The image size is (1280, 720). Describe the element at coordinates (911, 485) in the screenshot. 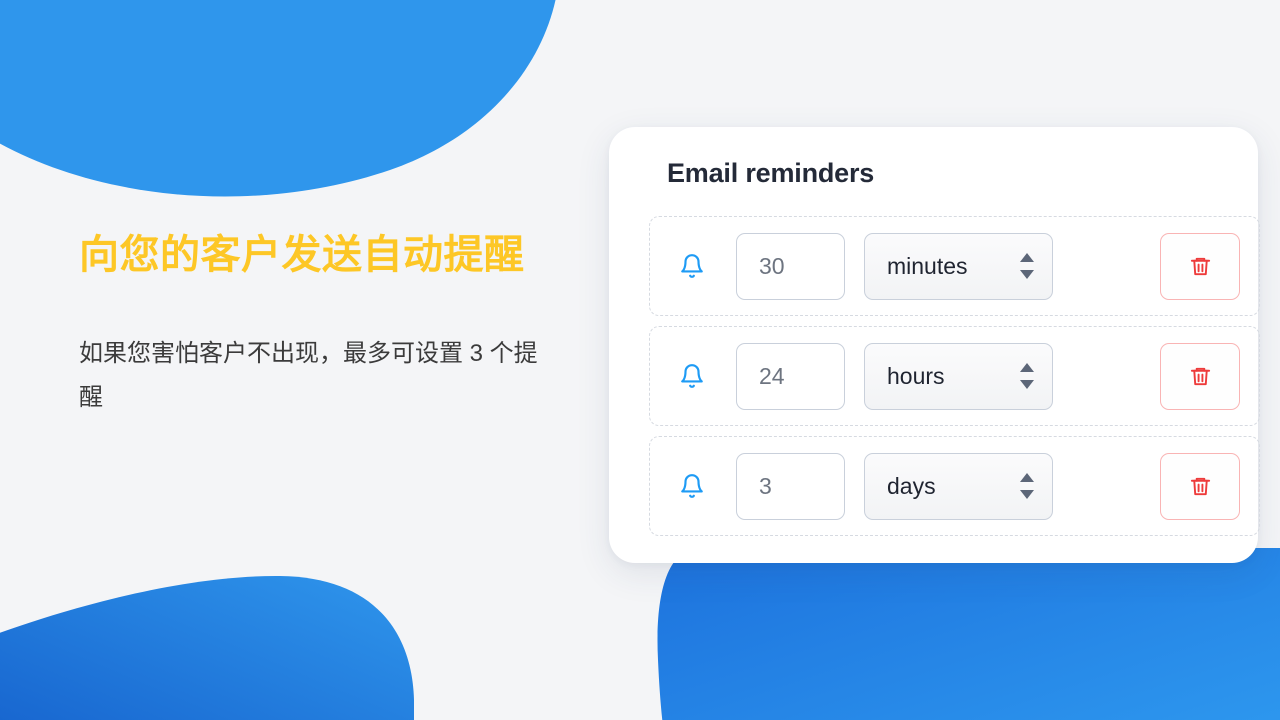

I see `reminder-unit-label: days` at that location.